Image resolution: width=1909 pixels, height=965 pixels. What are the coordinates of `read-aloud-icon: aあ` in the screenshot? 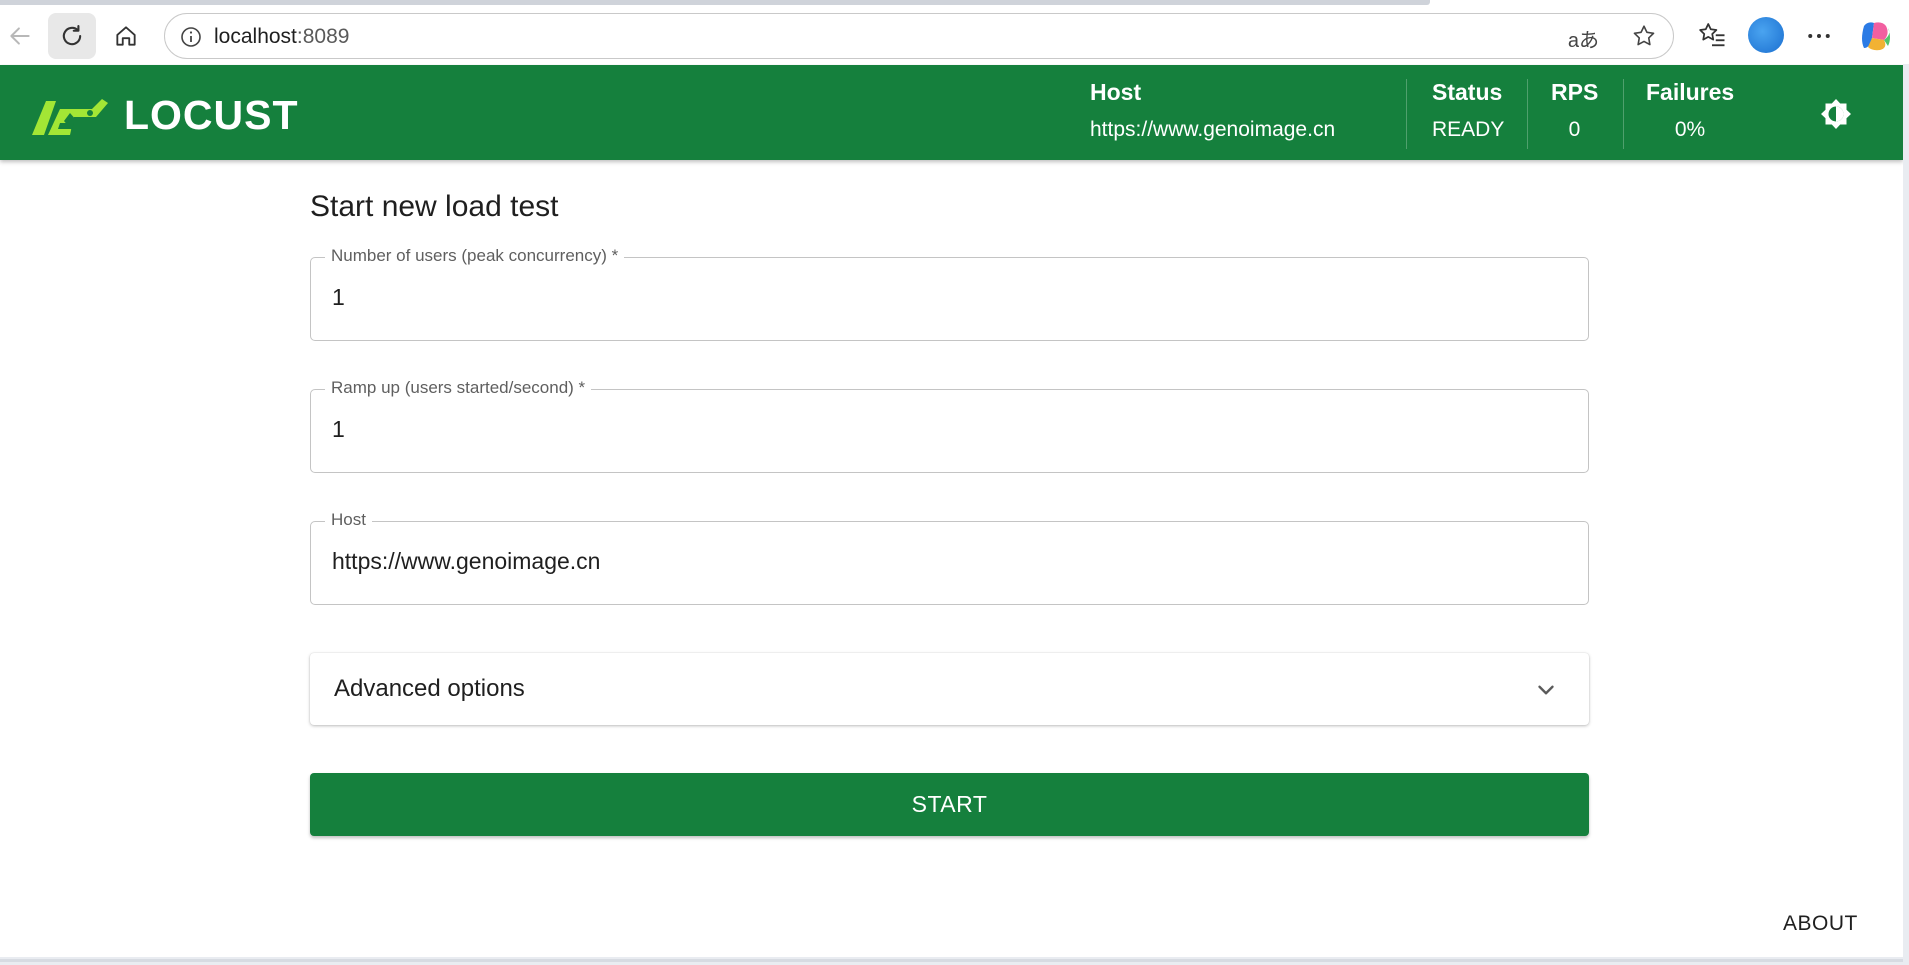 It's located at (1583, 38).